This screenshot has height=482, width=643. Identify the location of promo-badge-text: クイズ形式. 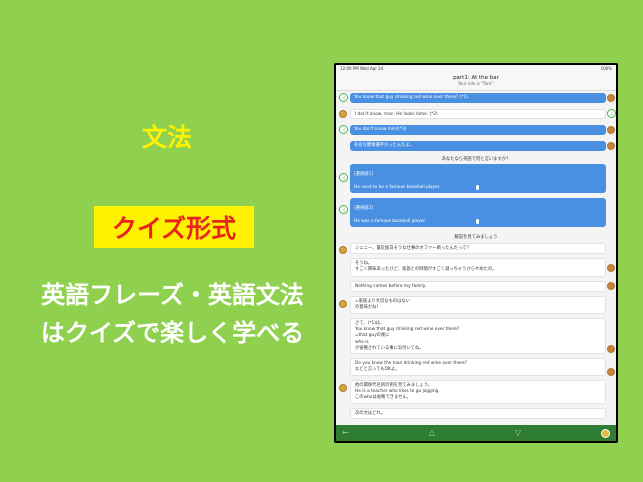
(174, 228).